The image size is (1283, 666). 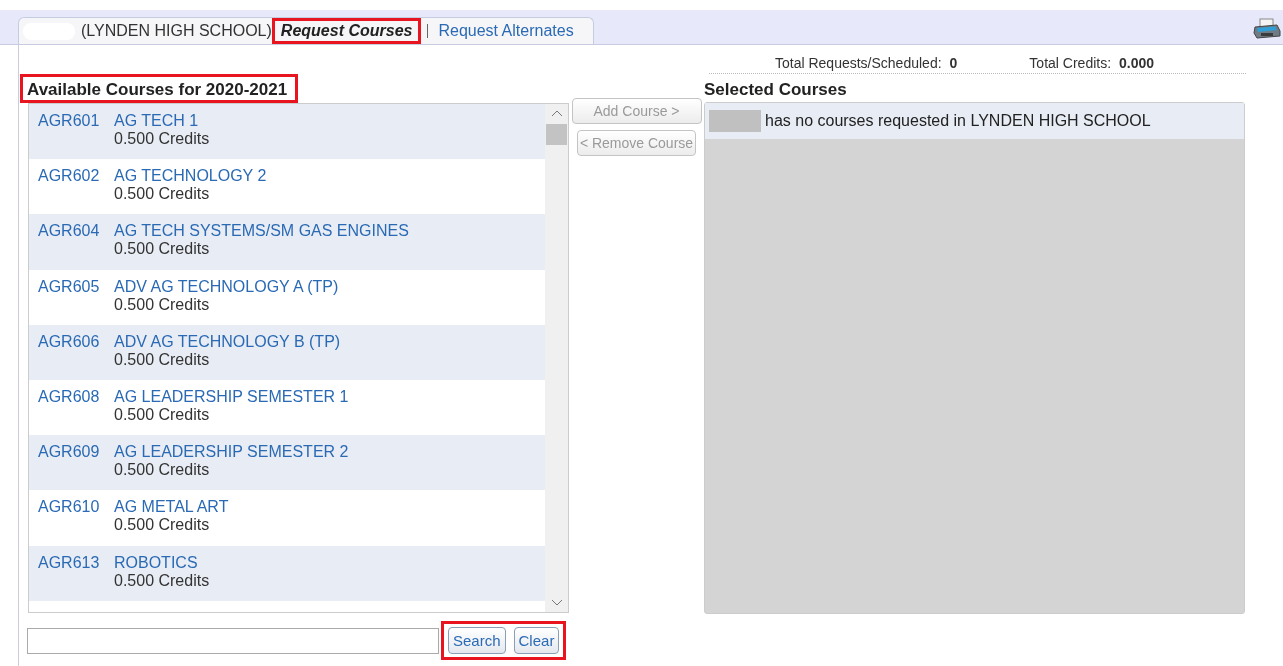 What do you see at coordinates (1070, 63) in the screenshot?
I see `total-label: Total Credits:` at bounding box center [1070, 63].